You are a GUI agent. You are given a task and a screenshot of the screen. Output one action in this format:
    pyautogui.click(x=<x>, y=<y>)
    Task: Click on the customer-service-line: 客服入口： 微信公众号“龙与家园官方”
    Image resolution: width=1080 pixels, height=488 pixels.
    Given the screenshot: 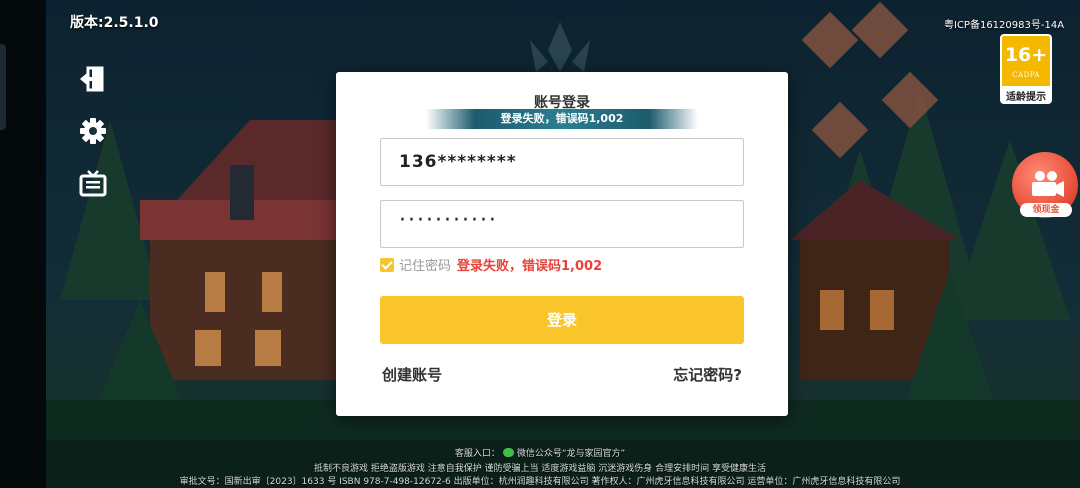 What is the action you would take?
    pyautogui.click(x=540, y=452)
    